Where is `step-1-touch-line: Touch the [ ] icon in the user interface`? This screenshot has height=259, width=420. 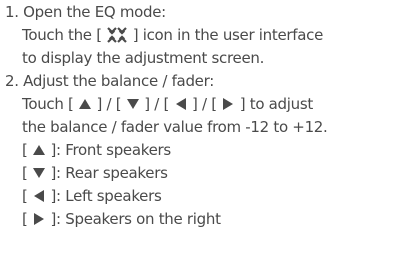 step-1-touch-line: Touch the [ ] icon in the user interface is located at coordinates (210, 35).